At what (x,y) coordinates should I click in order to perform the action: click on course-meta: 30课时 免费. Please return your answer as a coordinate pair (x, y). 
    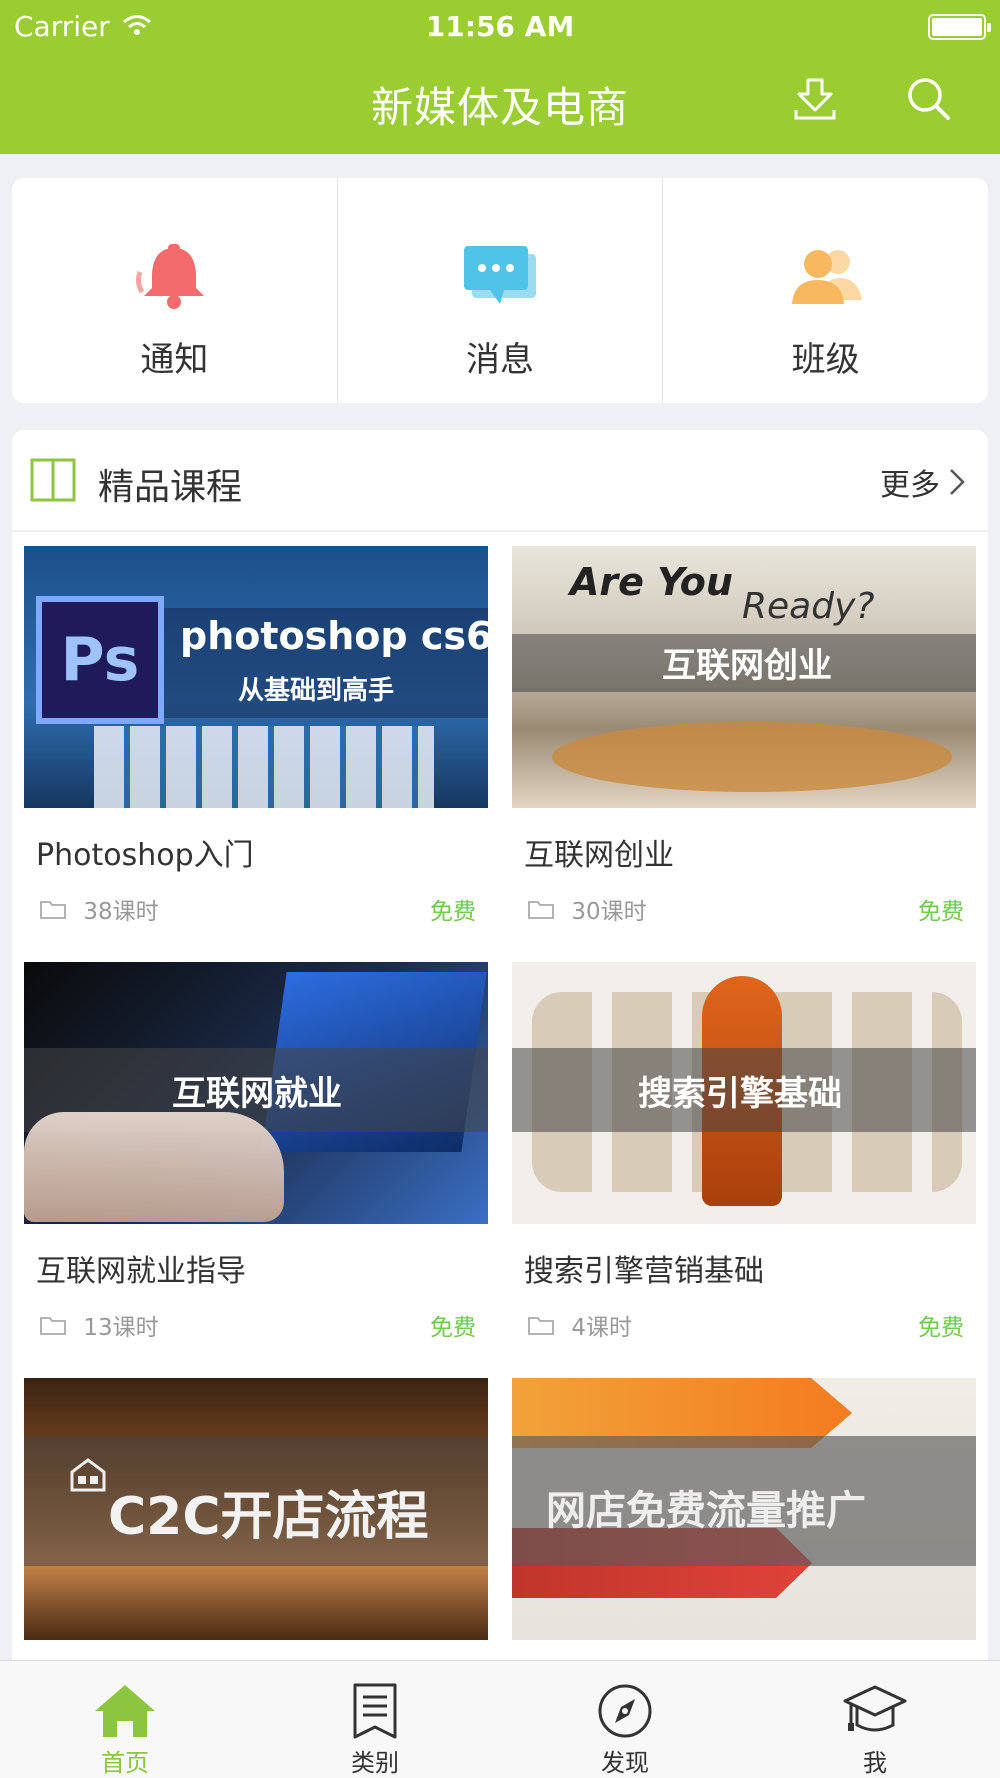
    Looking at the image, I should click on (746, 909).